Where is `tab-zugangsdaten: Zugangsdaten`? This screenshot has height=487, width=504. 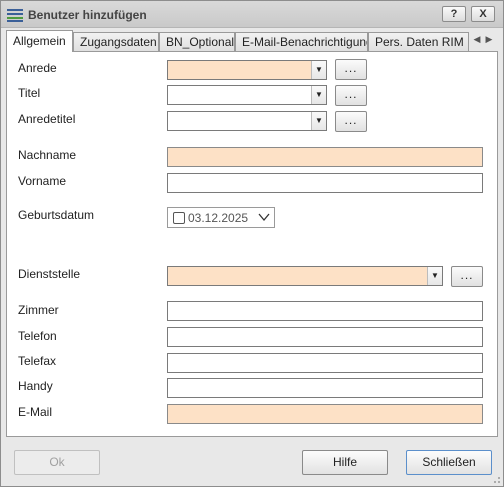
tab-zugangsdaten: Zugangsdaten is located at coordinates (116, 41).